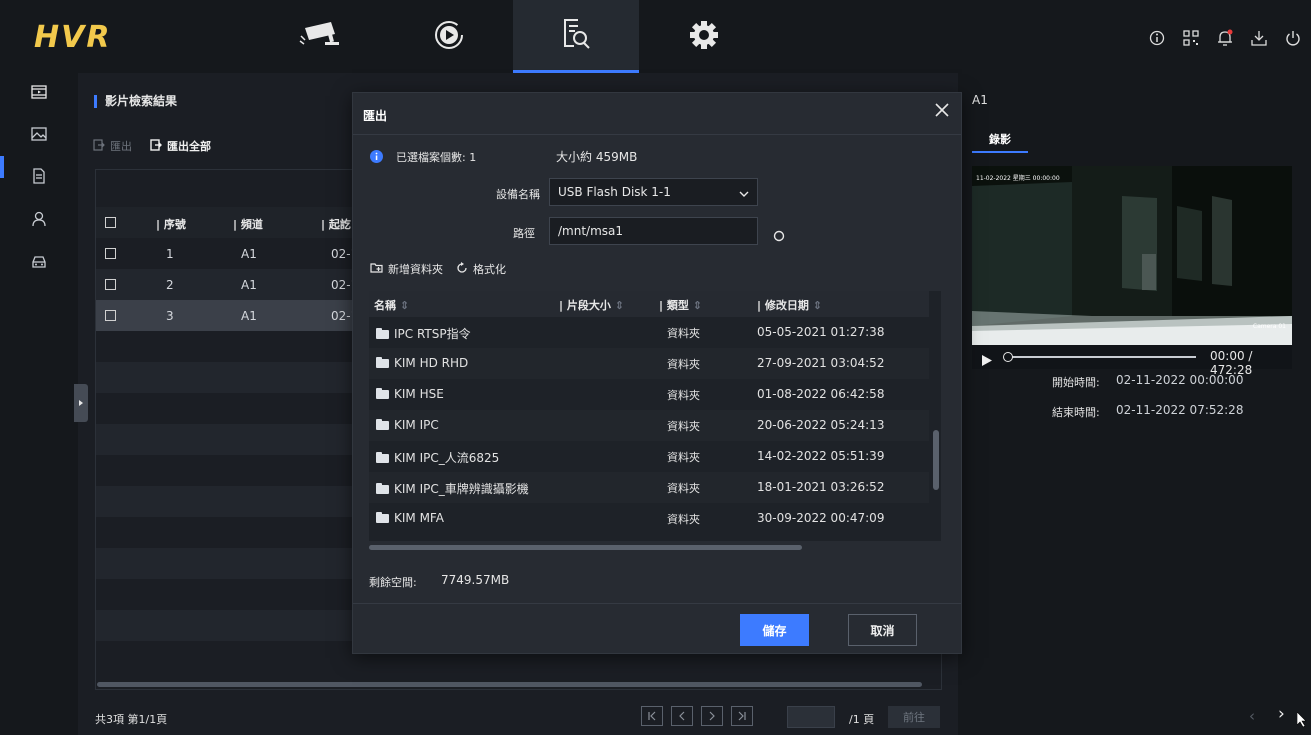 The width and height of the screenshot is (1311, 735). Describe the element at coordinates (1293, 38) in the screenshot. I see `power-icon` at that location.